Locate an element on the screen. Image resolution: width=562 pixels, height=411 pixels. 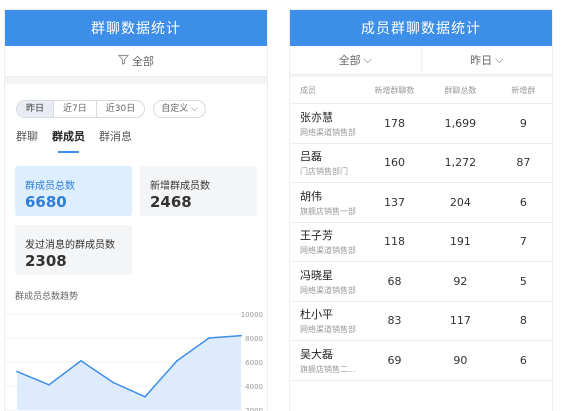
new-members-cell: 8 is located at coordinates (523, 321).